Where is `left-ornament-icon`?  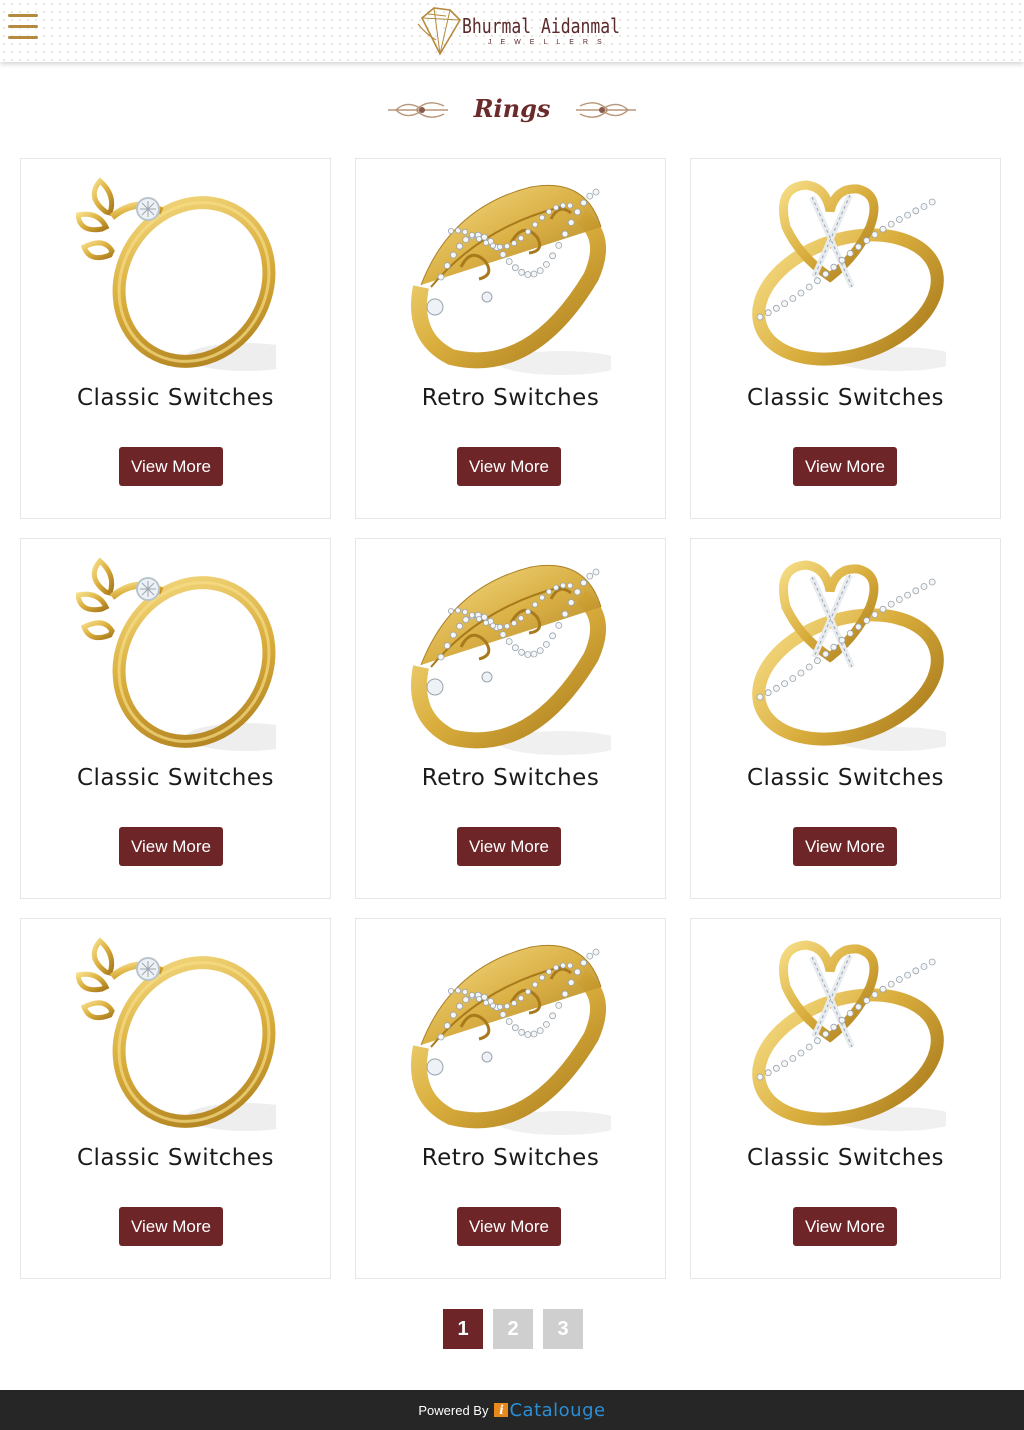 left-ornament-icon is located at coordinates (418, 110).